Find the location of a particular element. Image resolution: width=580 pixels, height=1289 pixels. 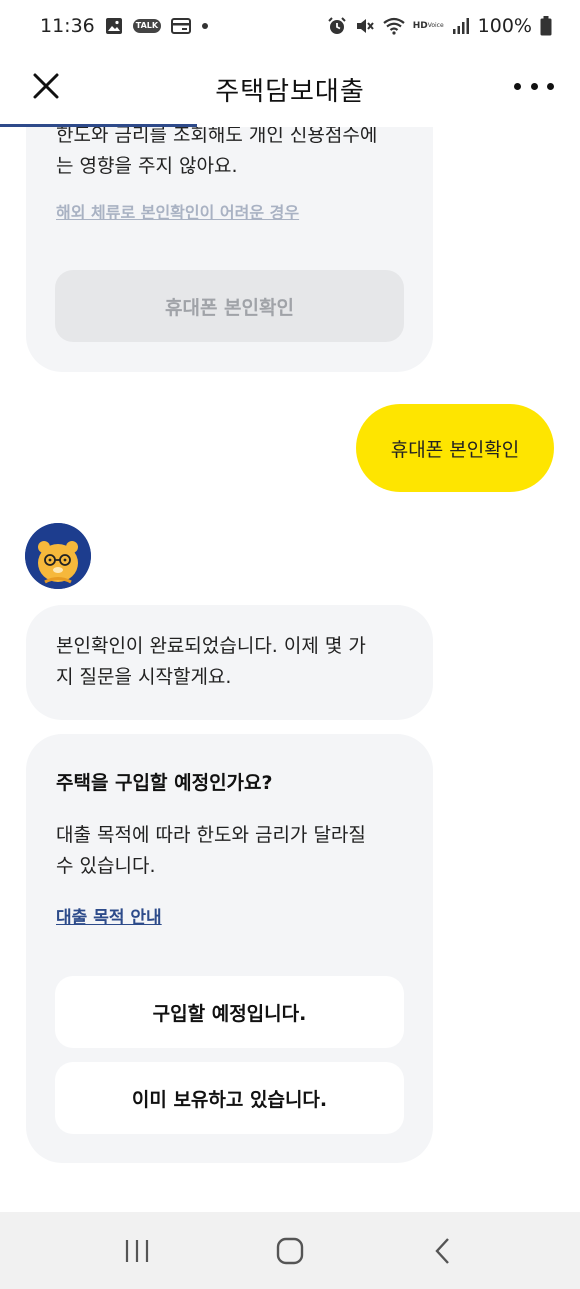

bot-message-text: 본인확인이 완료되었습니다. 이제 몇 가 지 질문을 시작할게요. is located at coordinates (211, 662).